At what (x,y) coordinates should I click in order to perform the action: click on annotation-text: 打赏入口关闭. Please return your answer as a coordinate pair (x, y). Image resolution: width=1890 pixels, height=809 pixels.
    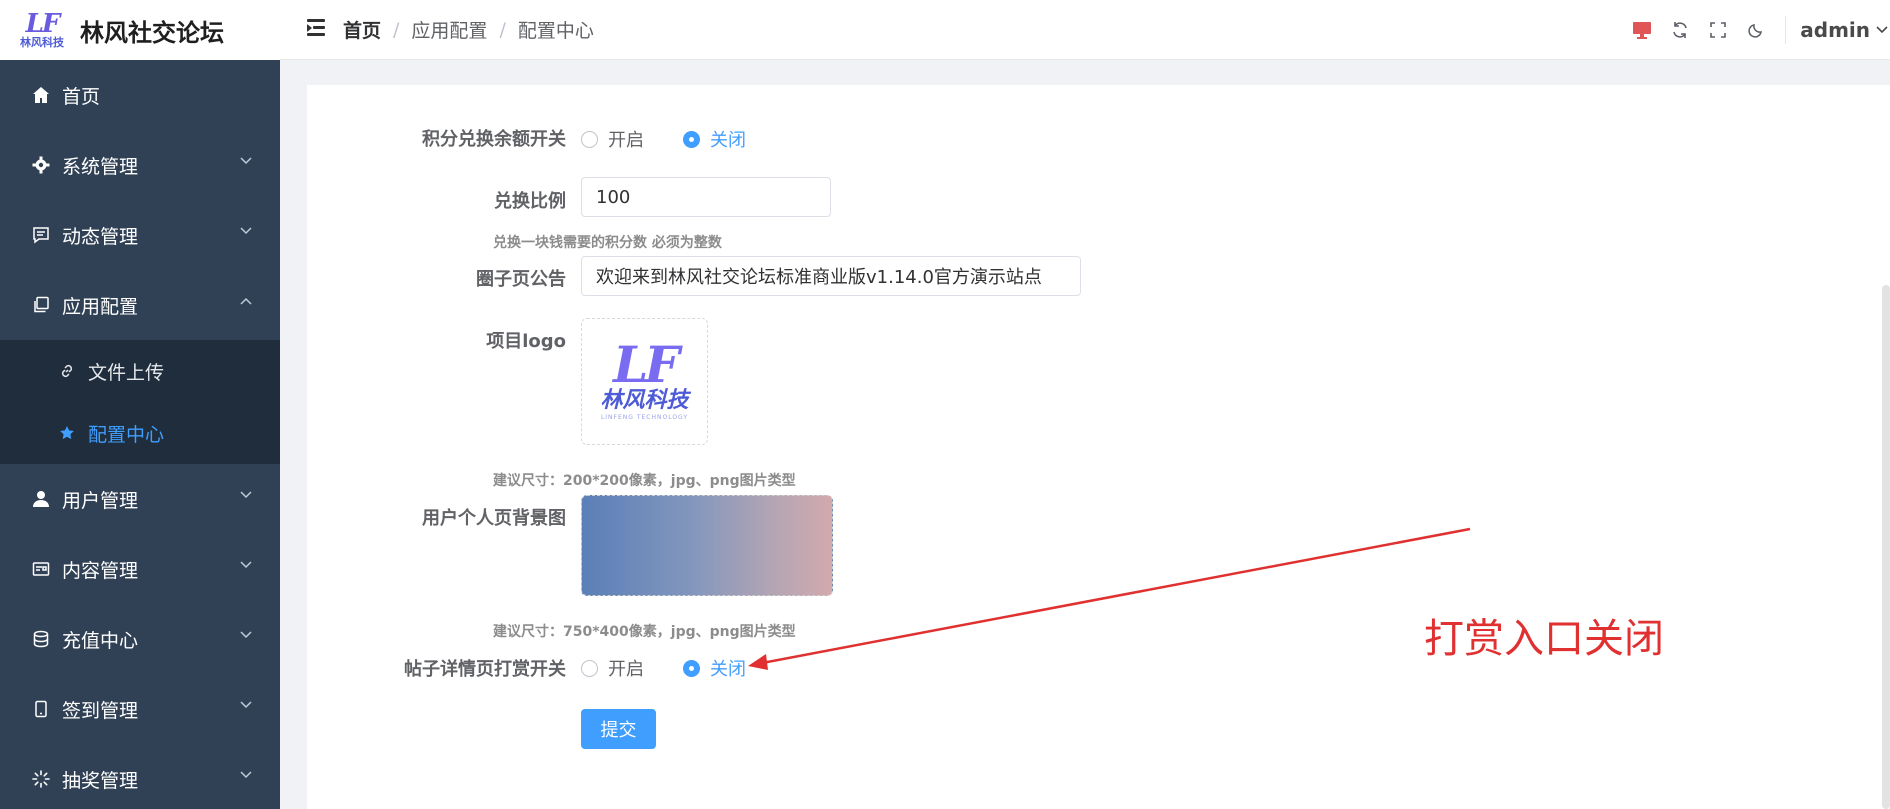
    Looking at the image, I should click on (1544, 639).